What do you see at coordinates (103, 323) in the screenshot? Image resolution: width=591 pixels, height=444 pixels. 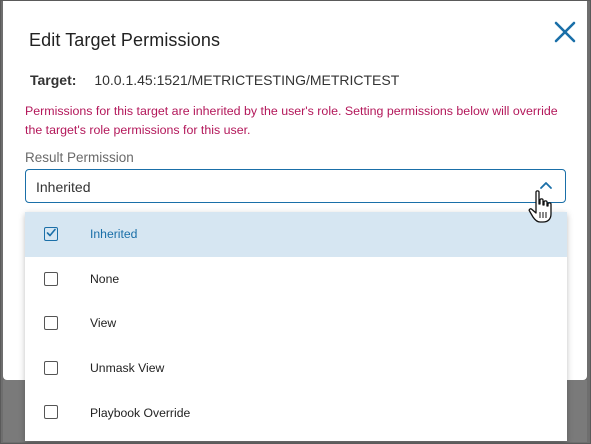 I see `option-label: View` at bounding box center [103, 323].